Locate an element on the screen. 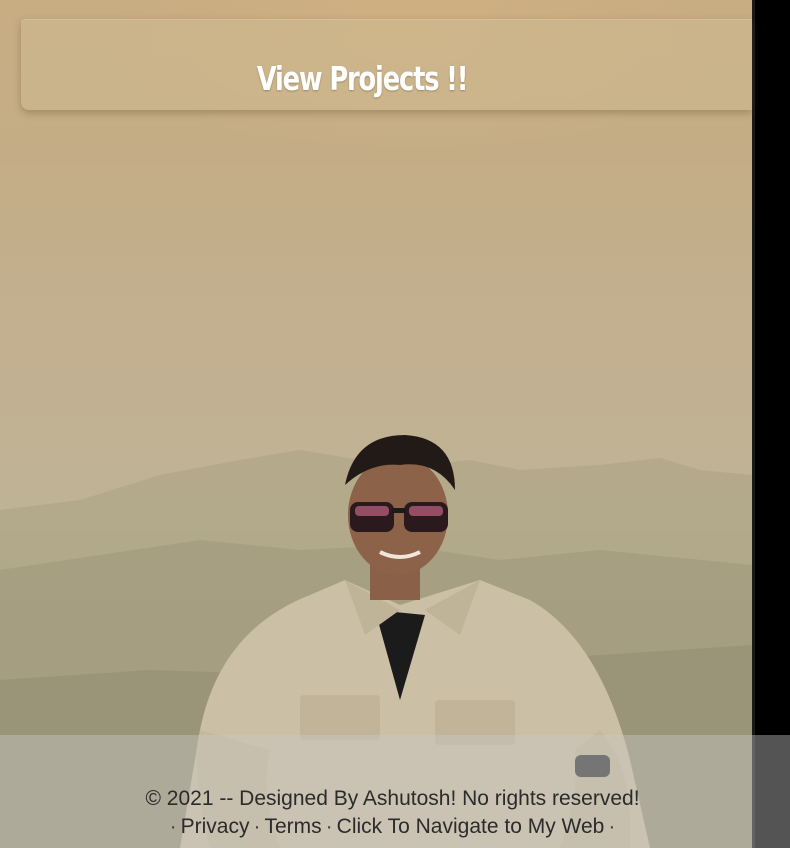  window-scrollbar is located at coordinates (771, 424).